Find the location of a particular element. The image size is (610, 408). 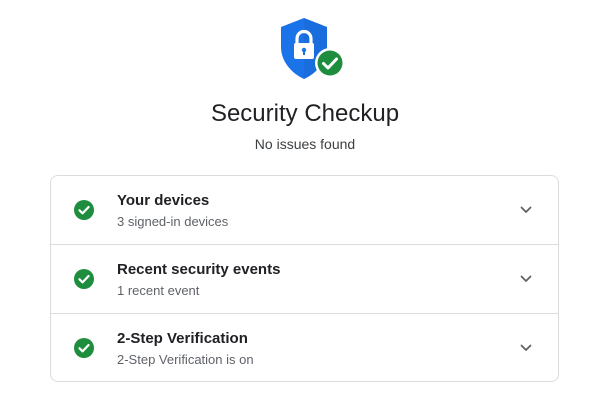

checkup-item-devices: Your devices 3 signed-in devices is located at coordinates (304, 210).